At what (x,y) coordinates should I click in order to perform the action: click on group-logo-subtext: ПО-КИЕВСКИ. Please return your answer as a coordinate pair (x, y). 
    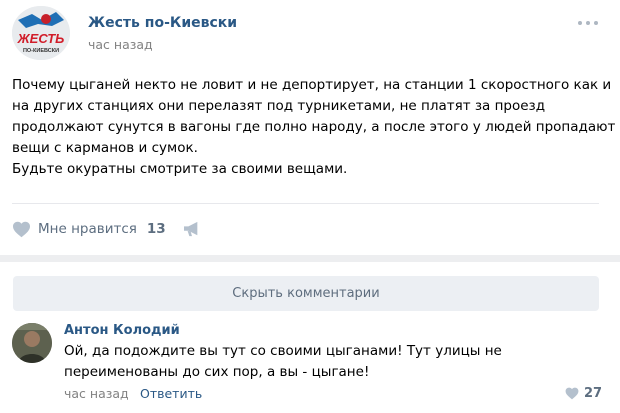
    Looking at the image, I should click on (41, 51).